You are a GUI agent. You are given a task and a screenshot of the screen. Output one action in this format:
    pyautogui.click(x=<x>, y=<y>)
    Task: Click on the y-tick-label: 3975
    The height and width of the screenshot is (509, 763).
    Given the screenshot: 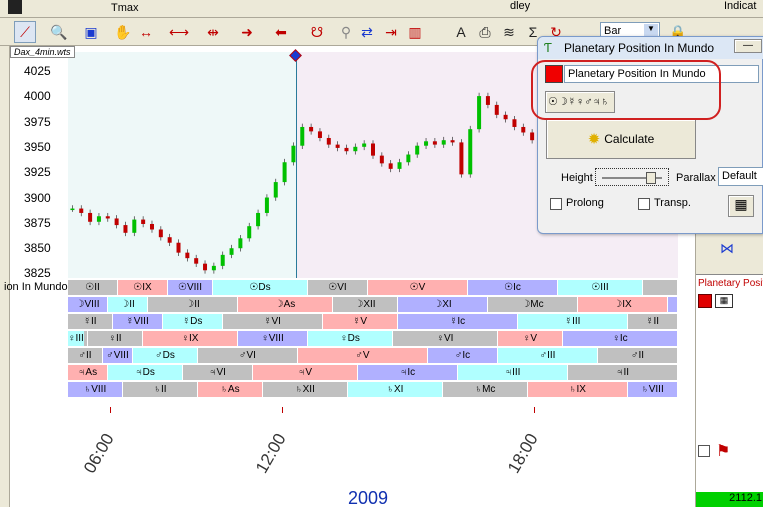 What is the action you would take?
    pyautogui.click(x=37, y=121)
    